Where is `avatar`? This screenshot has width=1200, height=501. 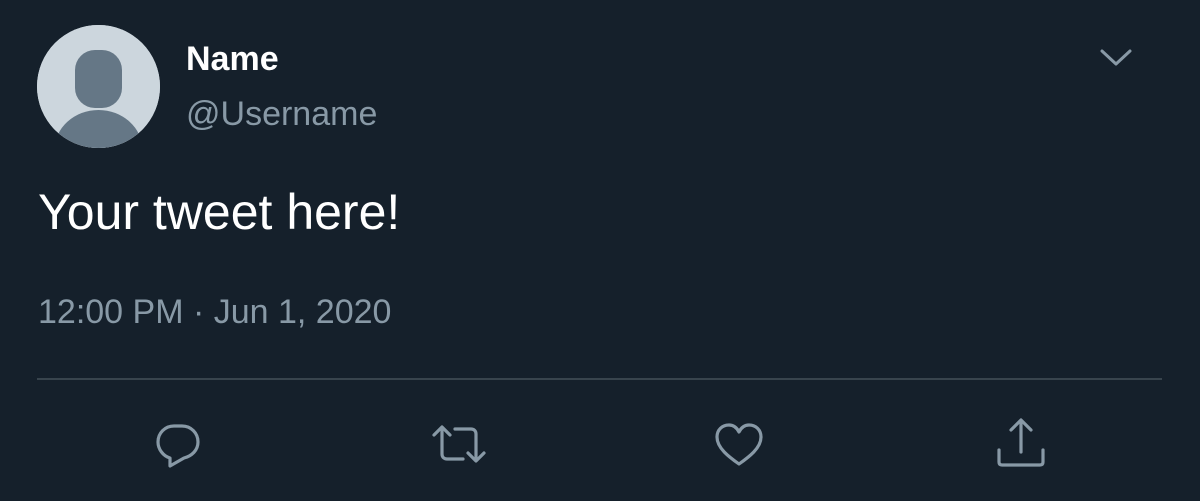 avatar is located at coordinates (98, 86).